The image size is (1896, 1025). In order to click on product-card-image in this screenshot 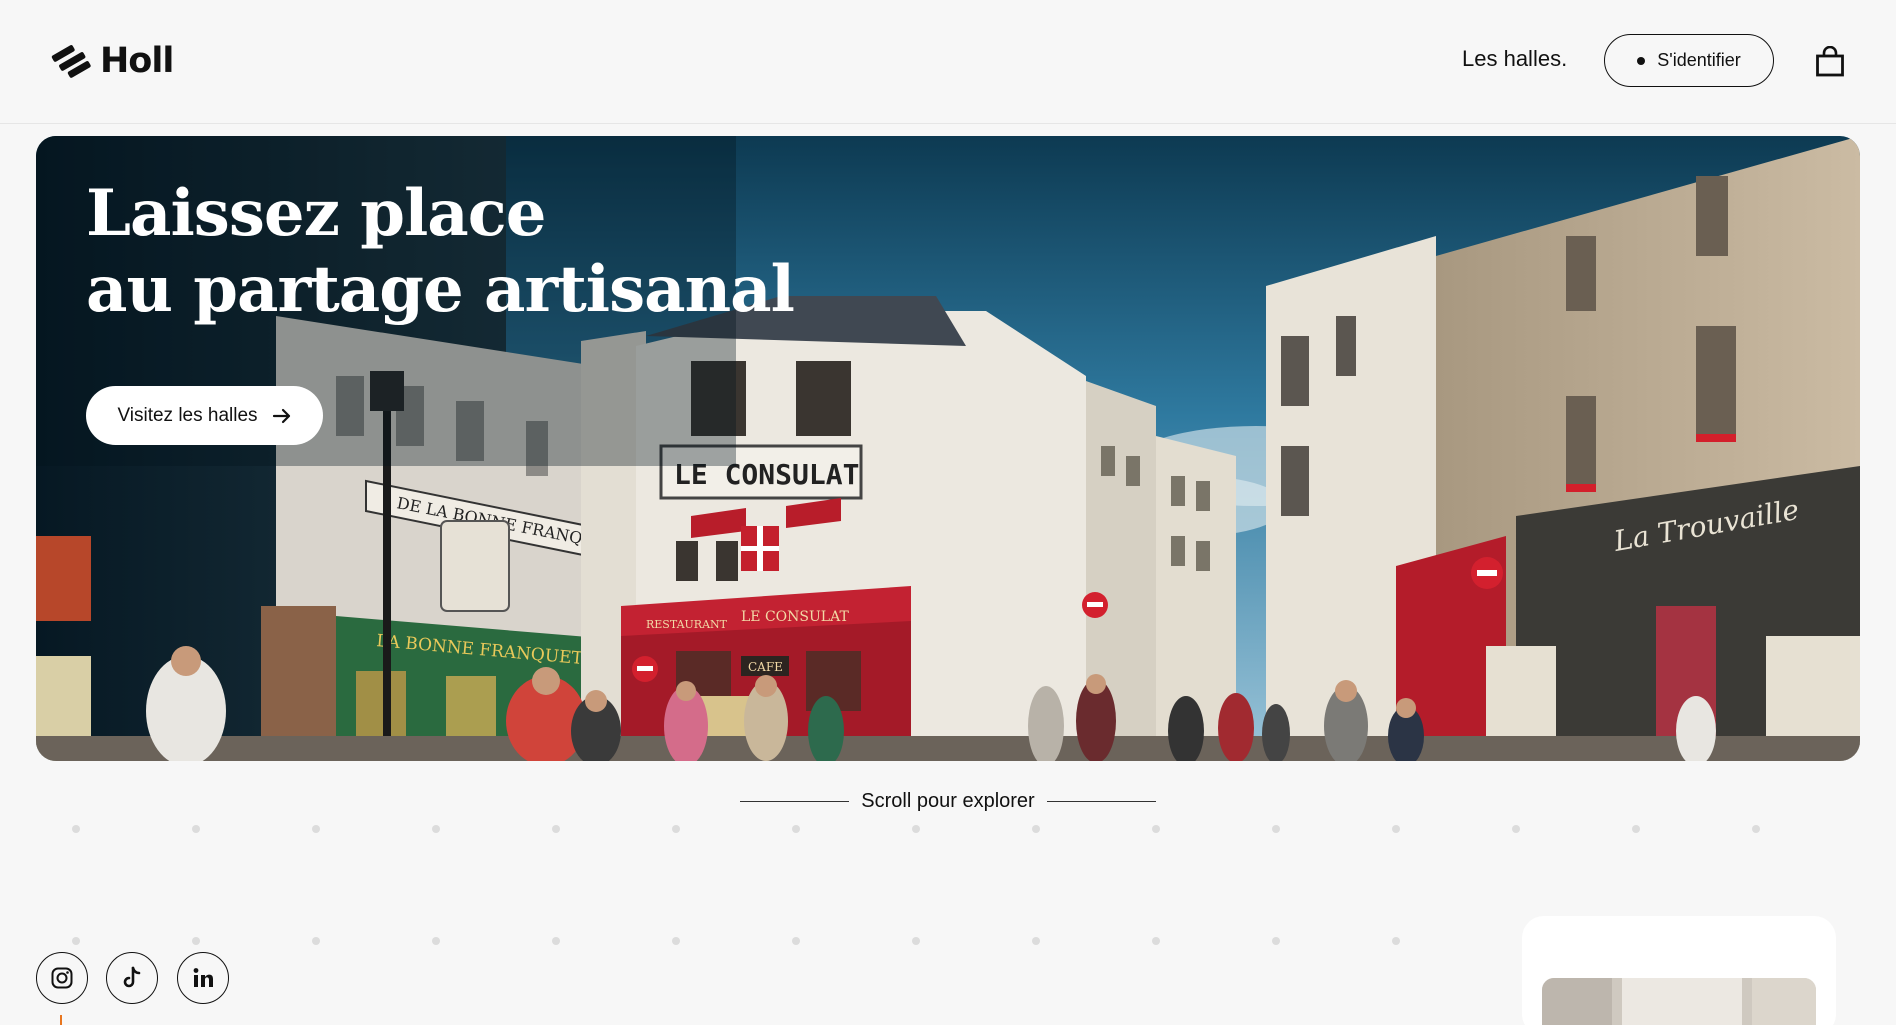, I will do `click(1679, 1001)`.